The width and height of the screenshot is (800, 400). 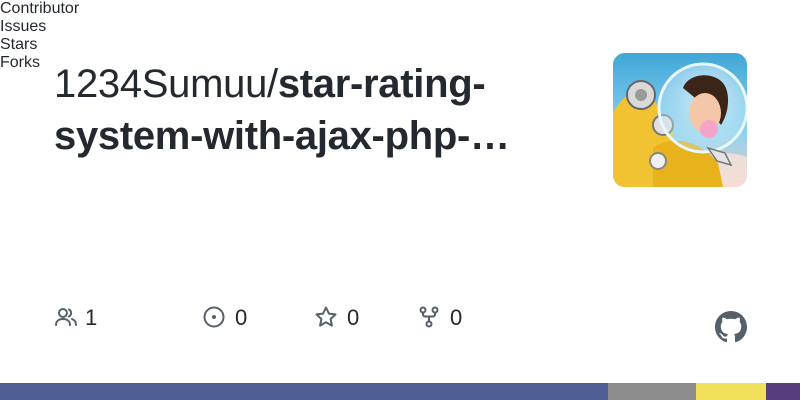 I want to click on language-bar, so click(x=400, y=391).